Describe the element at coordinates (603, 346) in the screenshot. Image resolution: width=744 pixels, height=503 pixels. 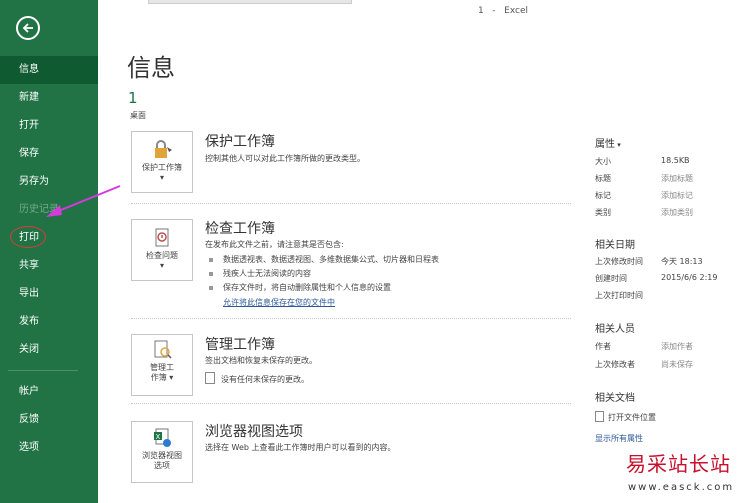
I see `people-key: 作者` at that location.